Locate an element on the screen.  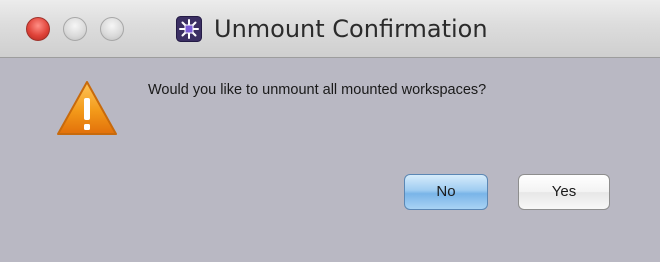
no-button: No is located at coordinates (446, 192).